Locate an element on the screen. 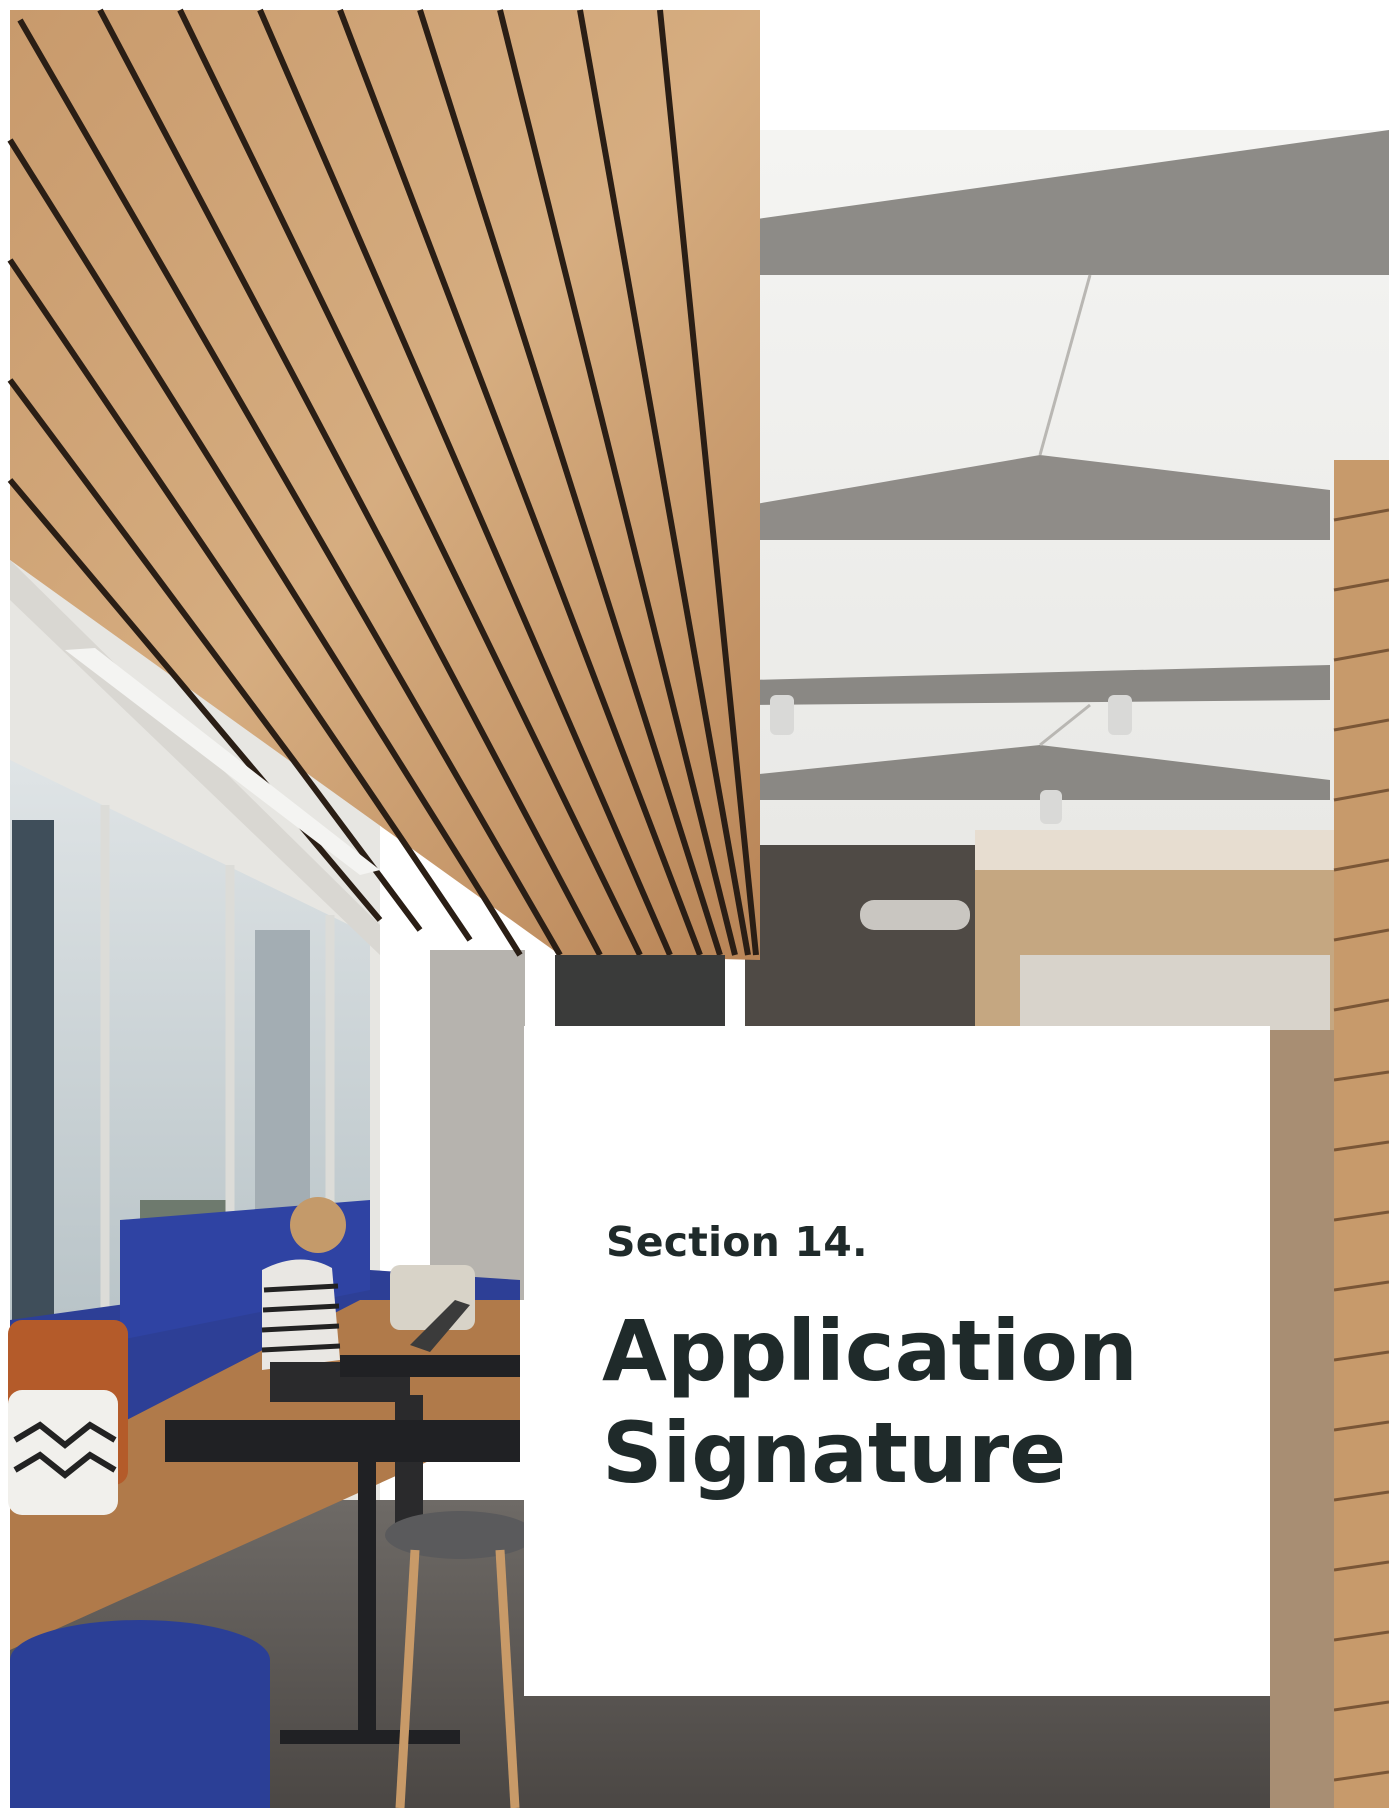 The image size is (1389, 1808). section-title-line-2: Signature is located at coordinates (834, 1453).